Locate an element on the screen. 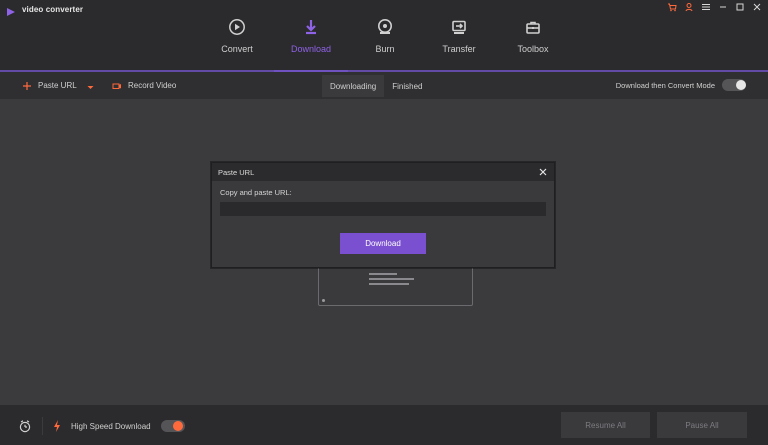 This screenshot has width=768, height=445. tab-finished: Finished is located at coordinates (407, 86).